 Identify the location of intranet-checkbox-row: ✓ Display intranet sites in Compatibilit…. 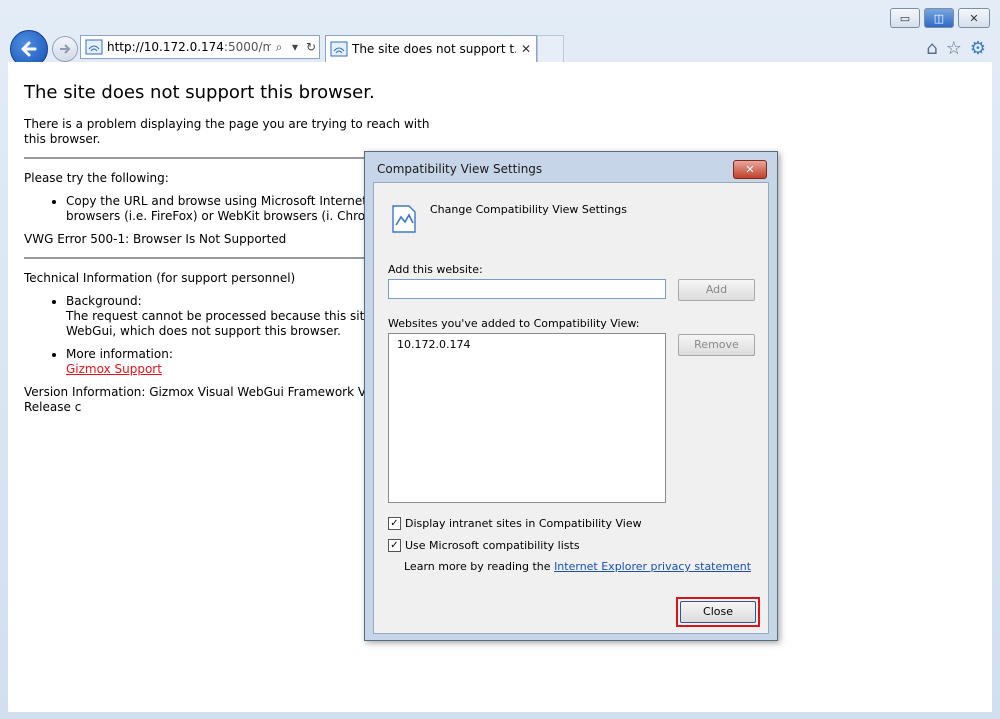
(515, 523).